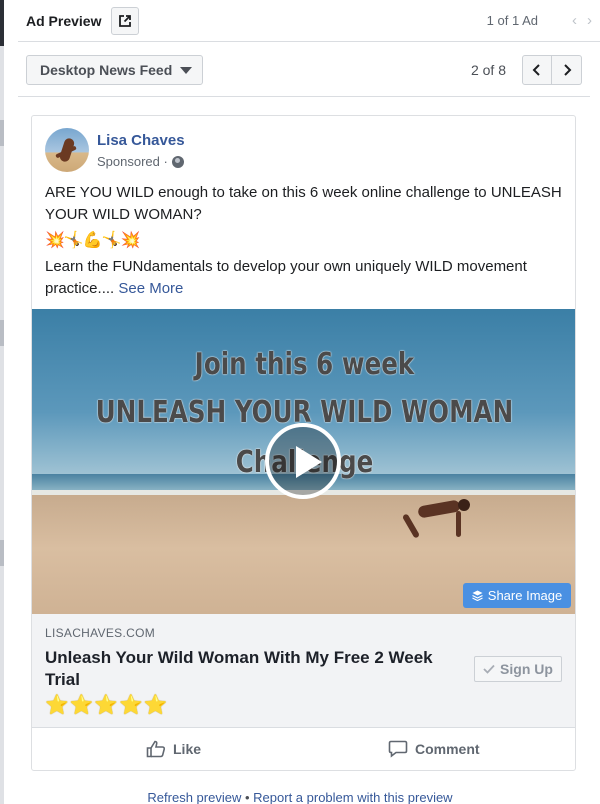  I want to click on video-overlay-line1: Join this 6 week, so click(304, 364).